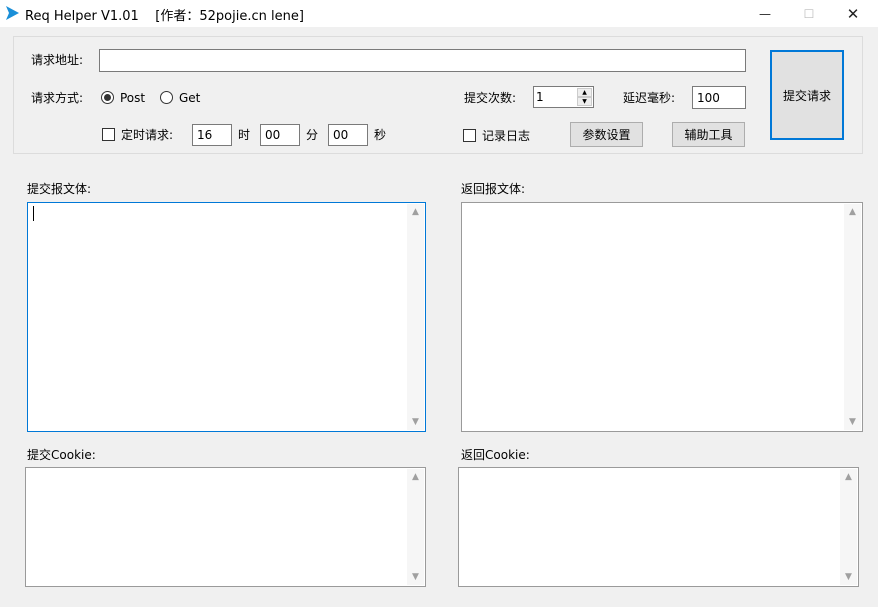  I want to click on minimize-button: —, so click(765, 13).